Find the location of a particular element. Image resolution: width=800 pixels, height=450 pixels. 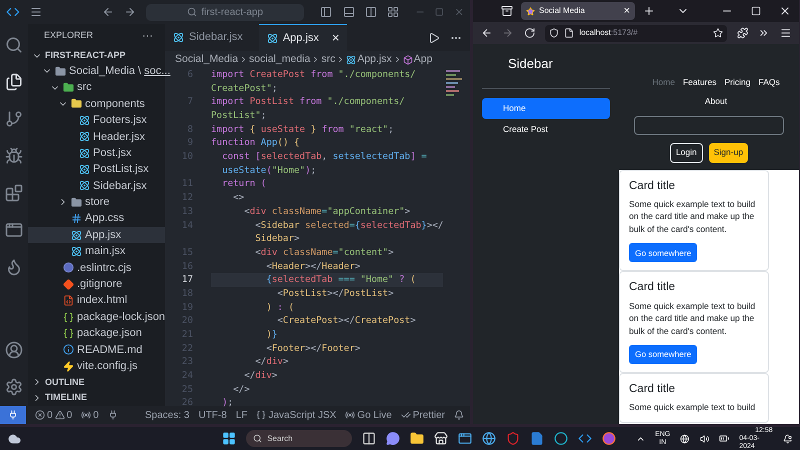

taskbar-search-field: Search is located at coordinates (299, 438).